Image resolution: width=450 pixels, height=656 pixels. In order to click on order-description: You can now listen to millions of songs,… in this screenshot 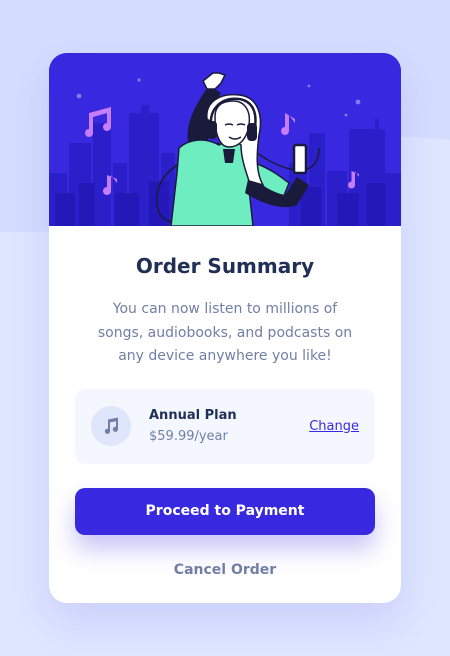, I will do `click(225, 332)`.